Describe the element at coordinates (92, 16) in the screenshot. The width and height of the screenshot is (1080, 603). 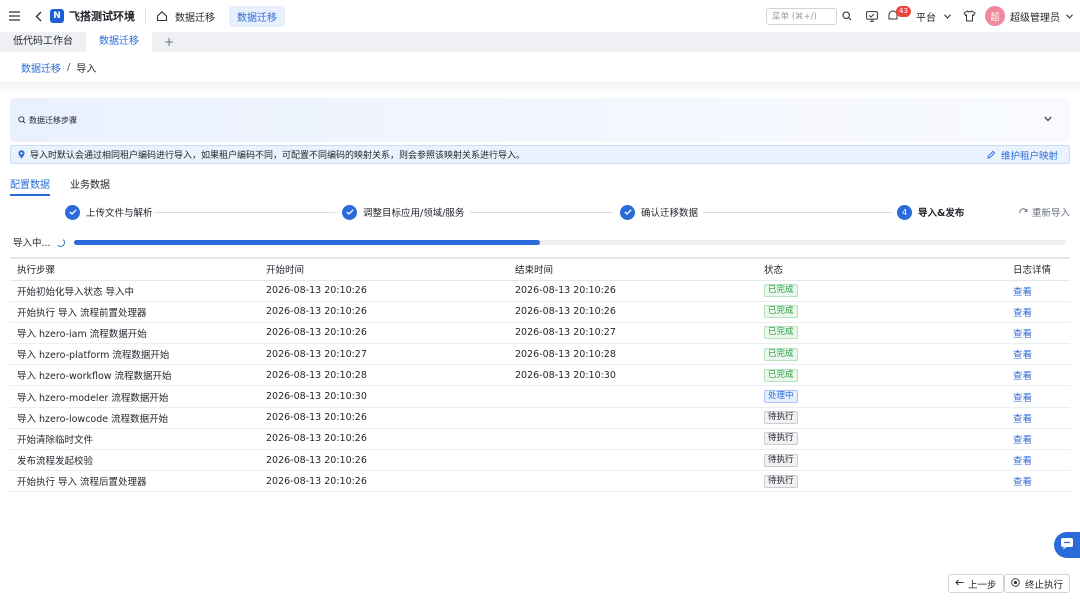
I see `app-logo: N 飞搭测试环境` at that location.